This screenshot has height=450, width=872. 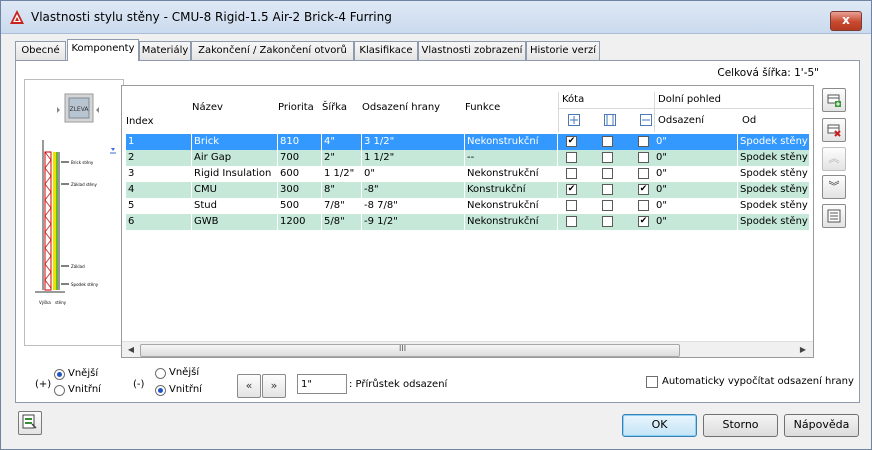 What do you see at coordinates (207, 107) in the screenshot?
I see `col-name: Název` at bounding box center [207, 107].